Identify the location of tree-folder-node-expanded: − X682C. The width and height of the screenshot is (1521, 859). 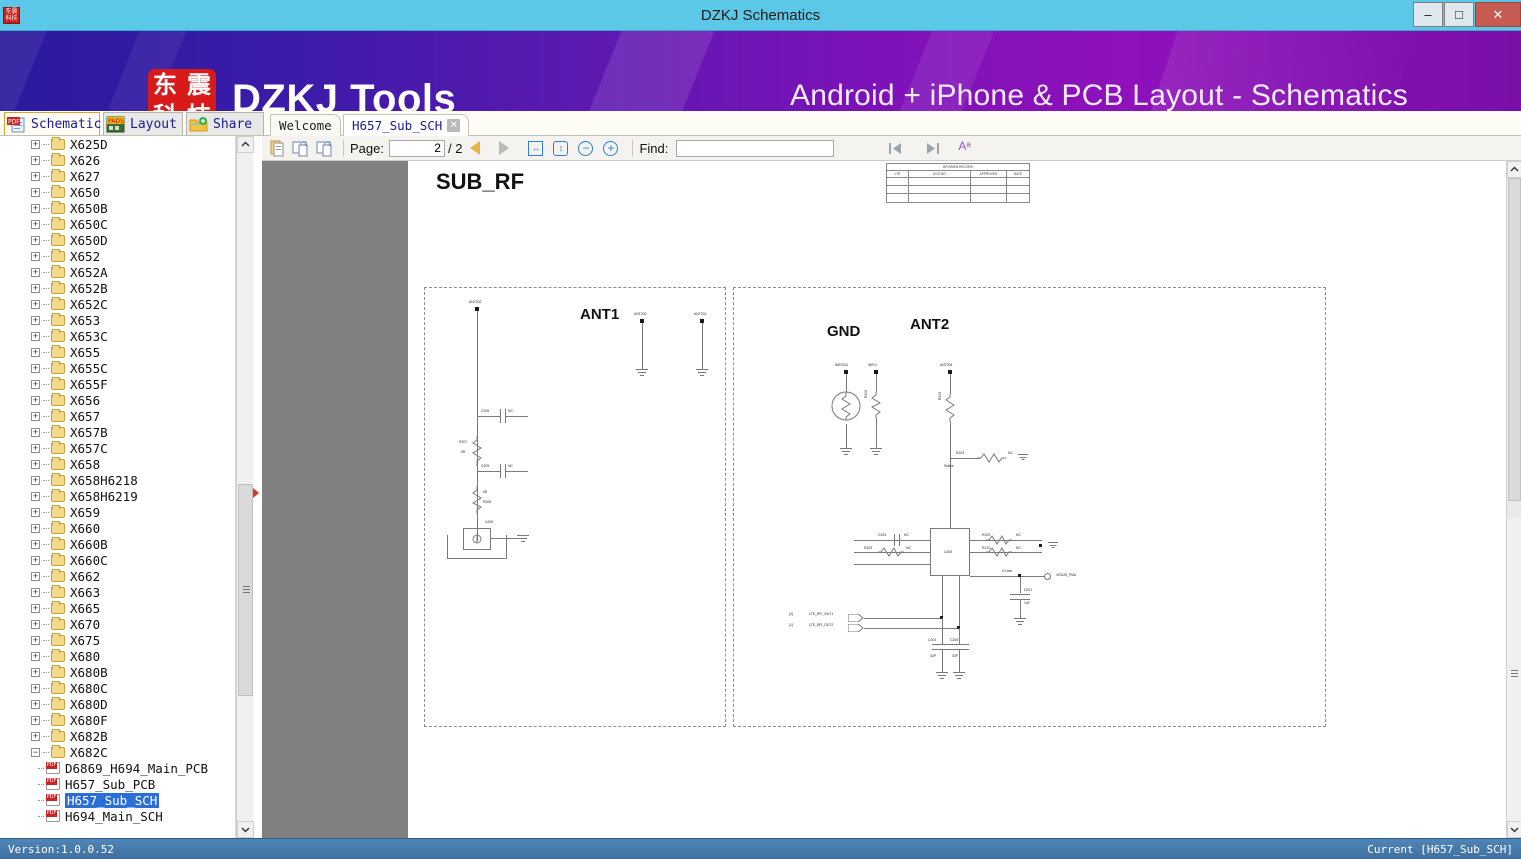
(117, 752).